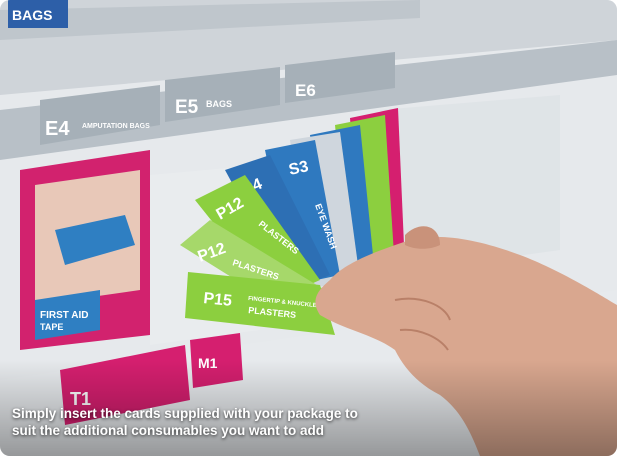  Describe the element at coordinates (57, 129) in the screenshot. I see `shelf-code-e4: E4` at that location.